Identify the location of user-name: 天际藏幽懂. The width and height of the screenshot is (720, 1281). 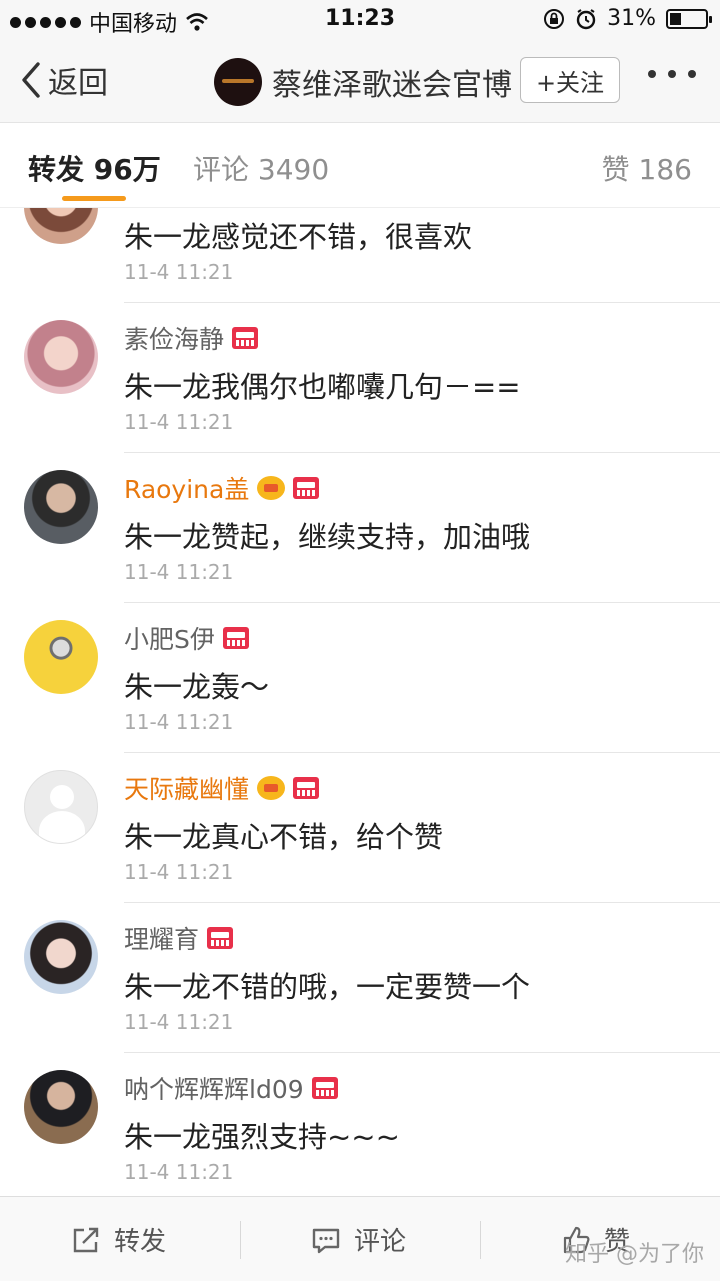
(186, 788).